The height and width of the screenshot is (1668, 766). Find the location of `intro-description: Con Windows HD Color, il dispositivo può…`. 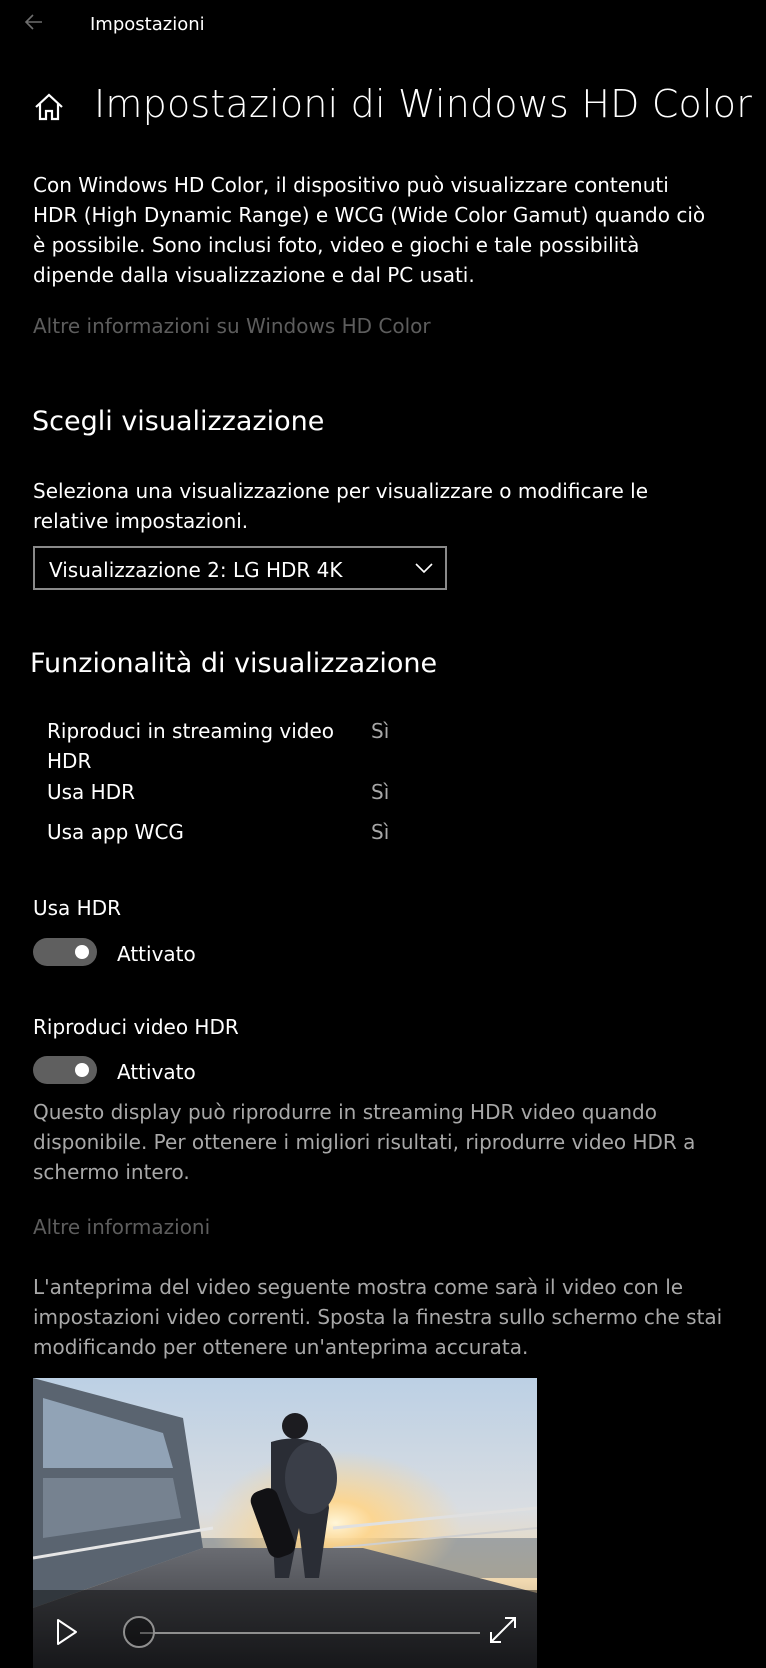

intro-description: Con Windows HD Color, il dispositivo può… is located at coordinates (369, 230).